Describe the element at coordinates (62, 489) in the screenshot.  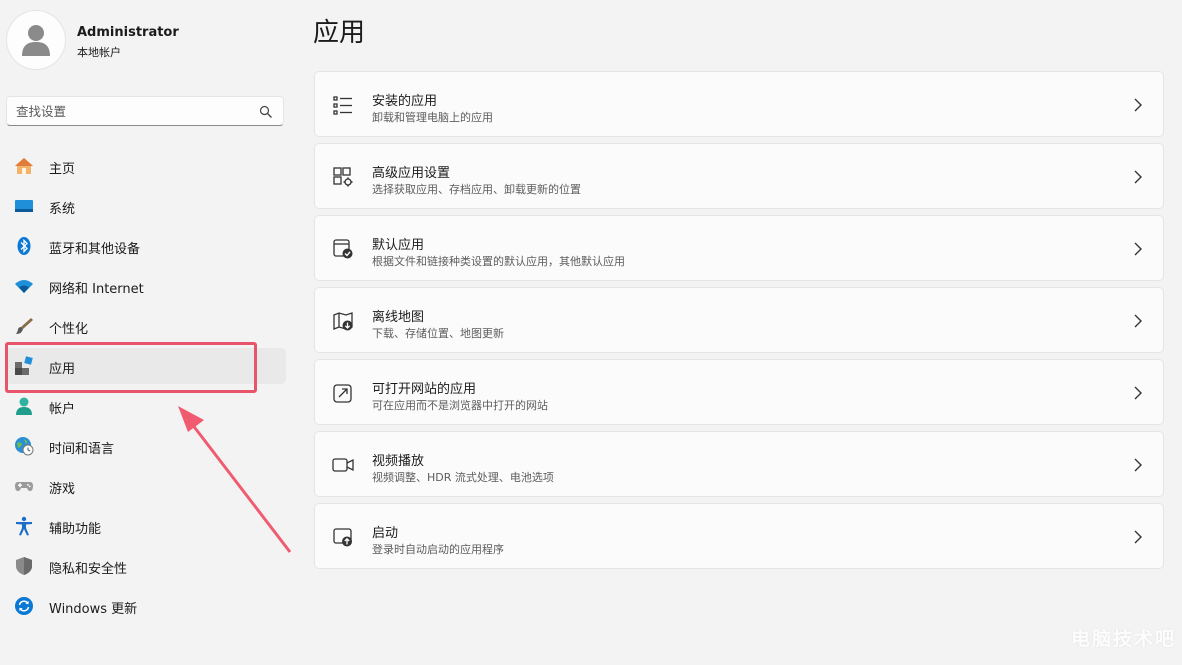
I see `sidebar-item-label: 游戏` at that location.